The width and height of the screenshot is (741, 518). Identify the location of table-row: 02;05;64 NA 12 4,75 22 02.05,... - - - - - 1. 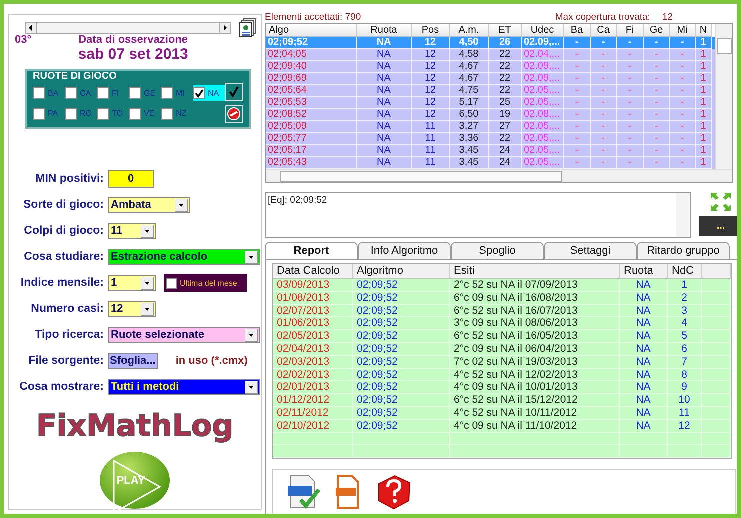
(491, 91).